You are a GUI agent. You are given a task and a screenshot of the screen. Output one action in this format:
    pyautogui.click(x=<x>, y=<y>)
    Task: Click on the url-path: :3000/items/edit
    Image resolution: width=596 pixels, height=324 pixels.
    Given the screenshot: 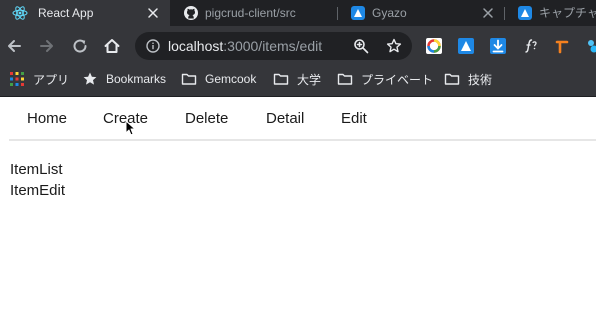 What is the action you would take?
    pyautogui.click(x=273, y=46)
    